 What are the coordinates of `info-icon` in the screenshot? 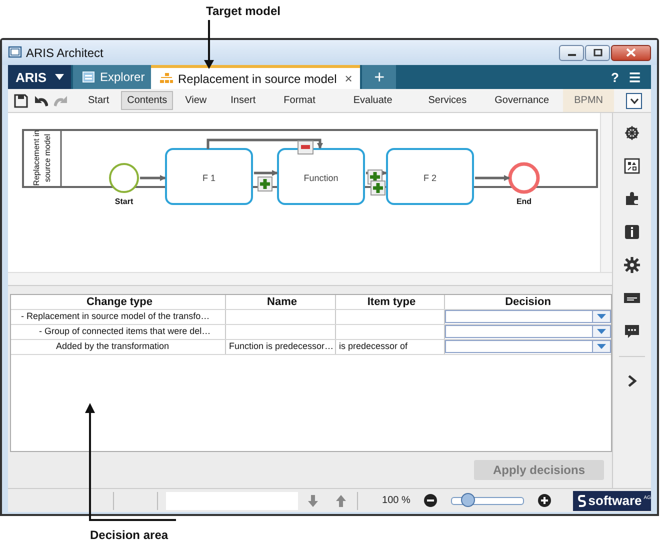 It's located at (632, 232).